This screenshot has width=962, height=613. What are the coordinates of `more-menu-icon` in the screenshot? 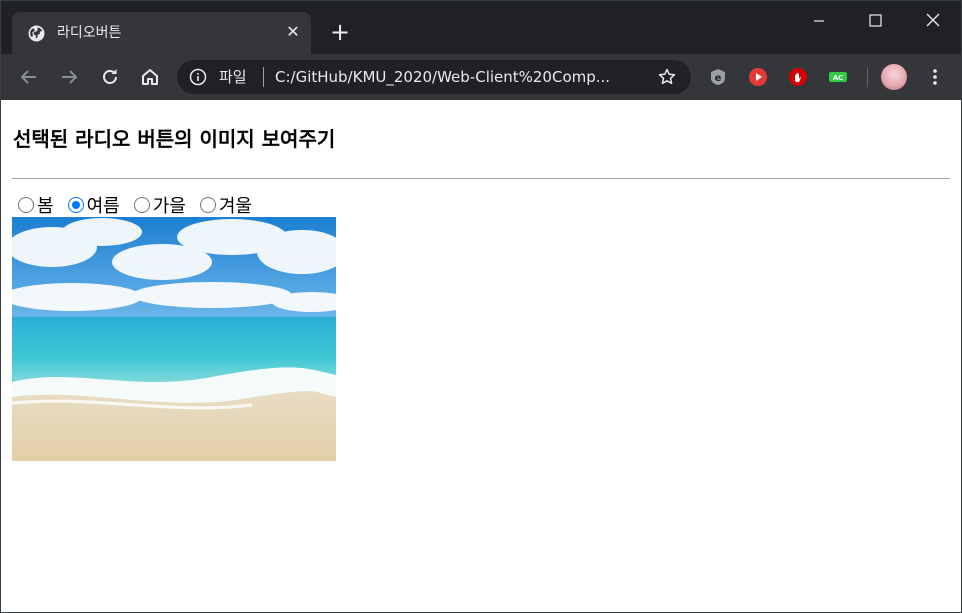 It's located at (935, 77).